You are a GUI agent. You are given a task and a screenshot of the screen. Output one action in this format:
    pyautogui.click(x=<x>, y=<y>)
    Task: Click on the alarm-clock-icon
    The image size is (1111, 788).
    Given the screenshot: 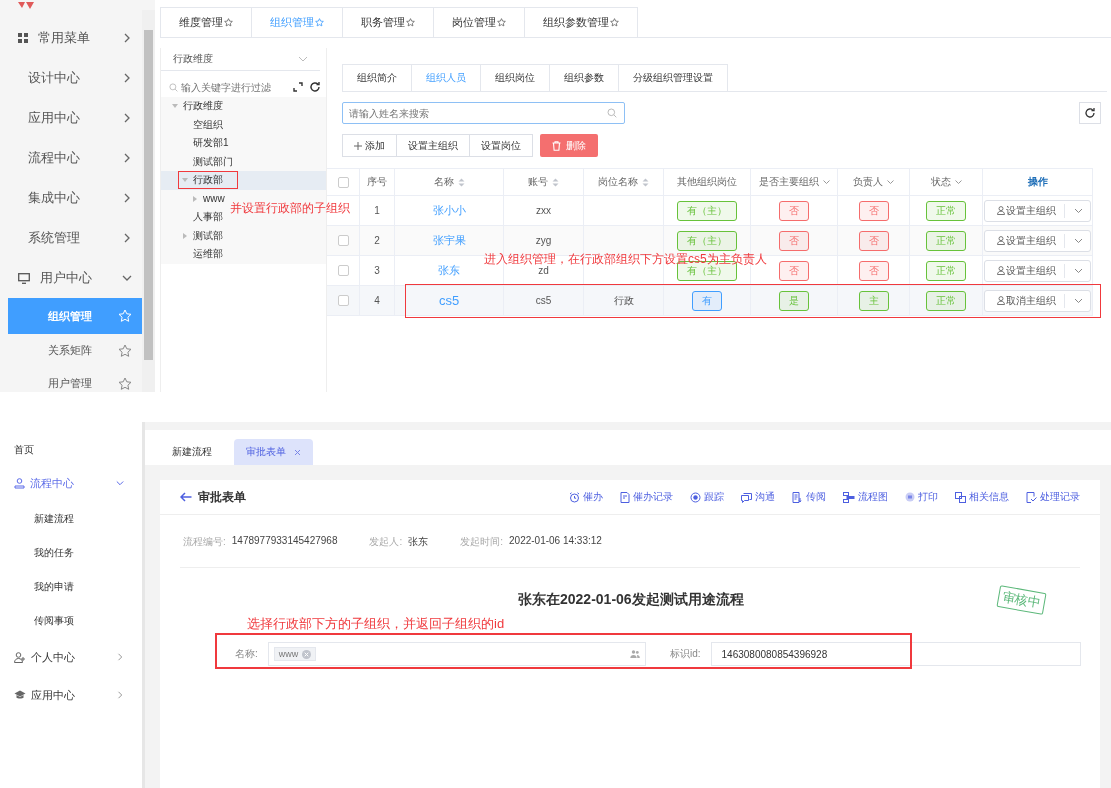 What is the action you would take?
    pyautogui.click(x=574, y=497)
    